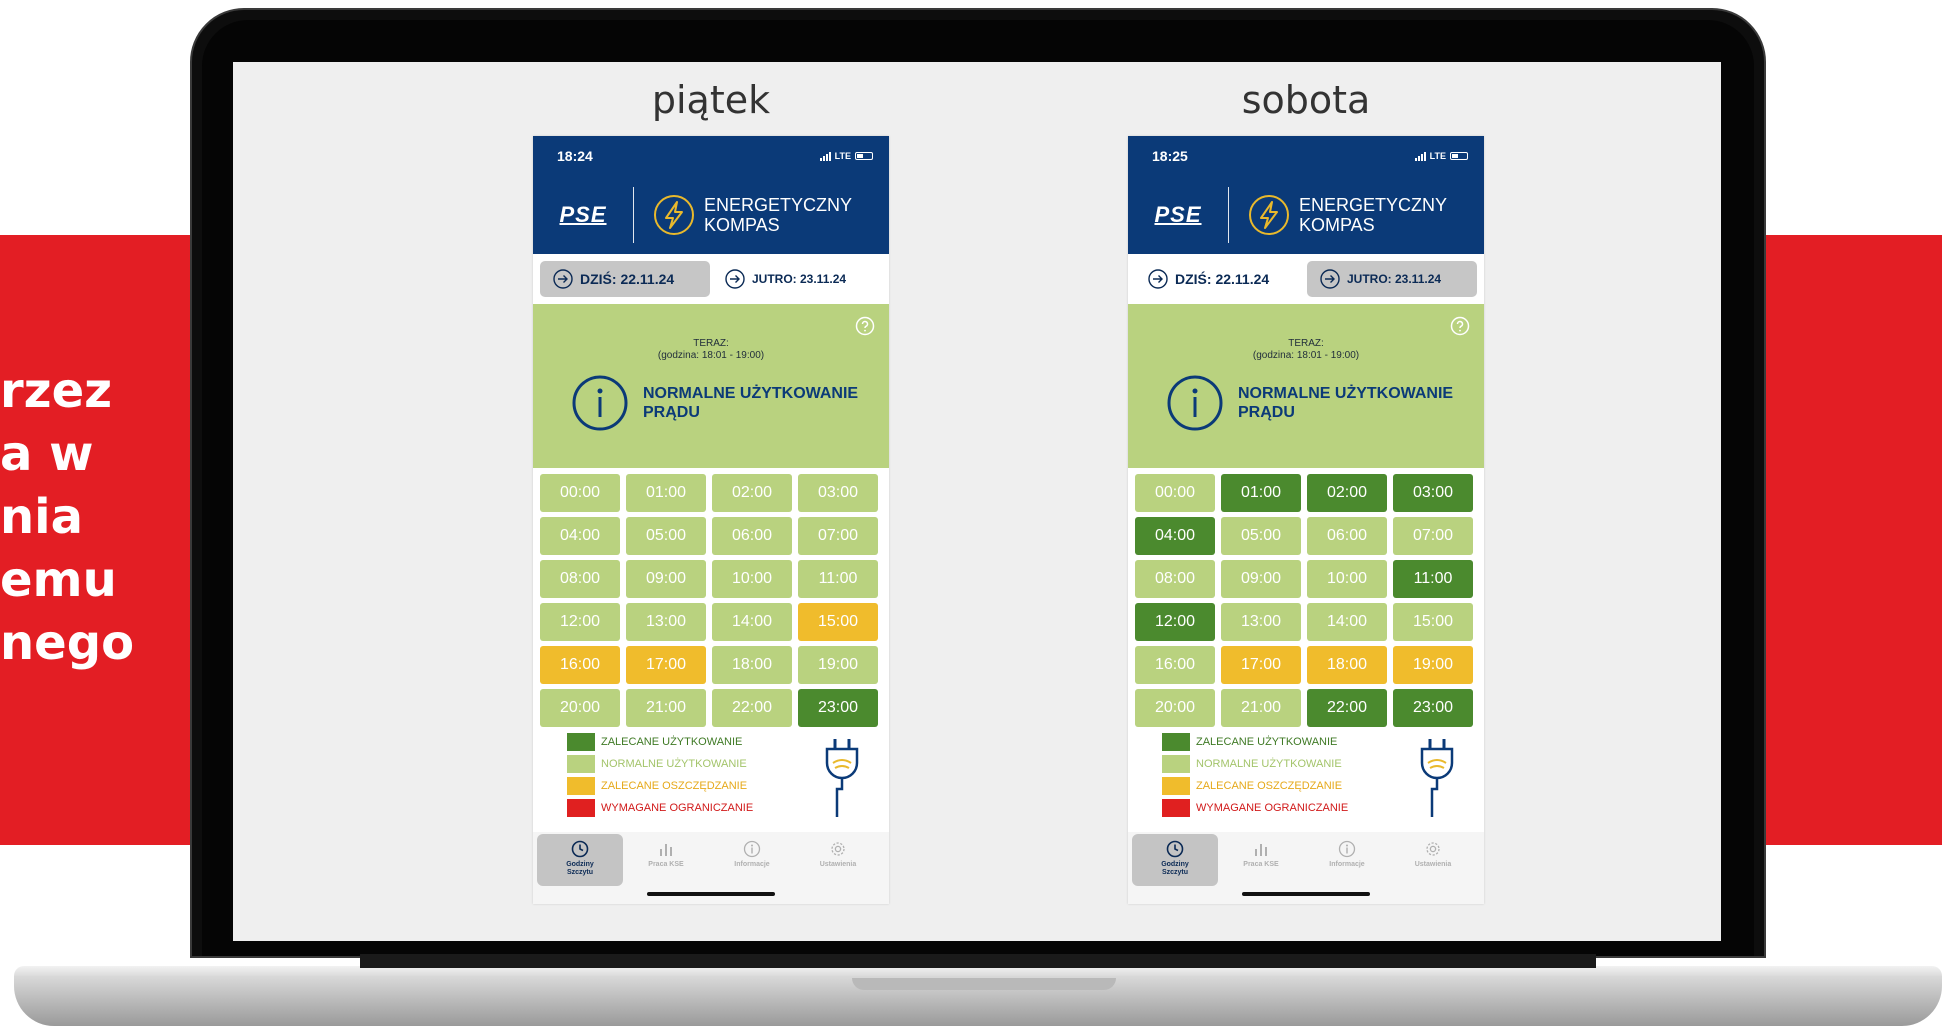 The image size is (1942, 1026). What do you see at coordinates (1228, 215) in the screenshot?
I see `header-divider` at bounding box center [1228, 215].